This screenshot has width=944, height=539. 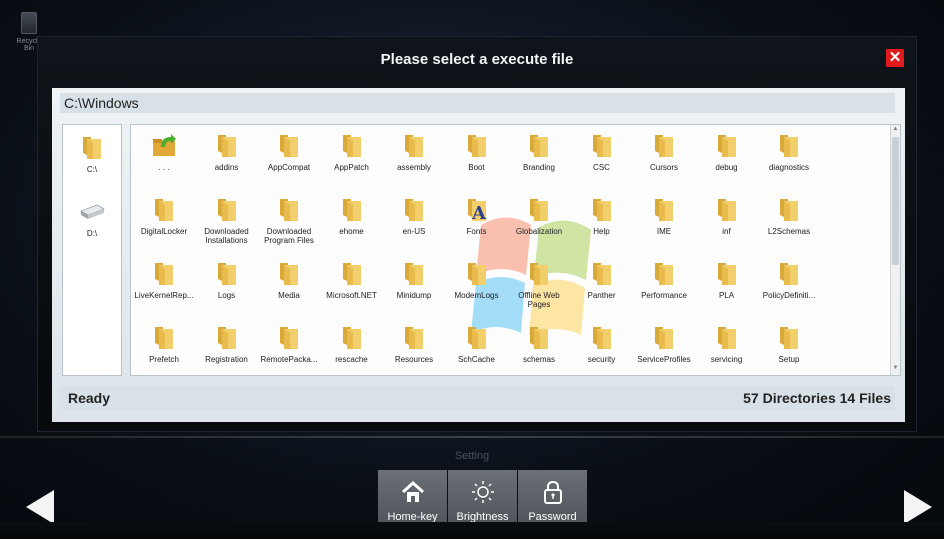 I want to click on file-item-label: CSC, so click(x=601, y=167).